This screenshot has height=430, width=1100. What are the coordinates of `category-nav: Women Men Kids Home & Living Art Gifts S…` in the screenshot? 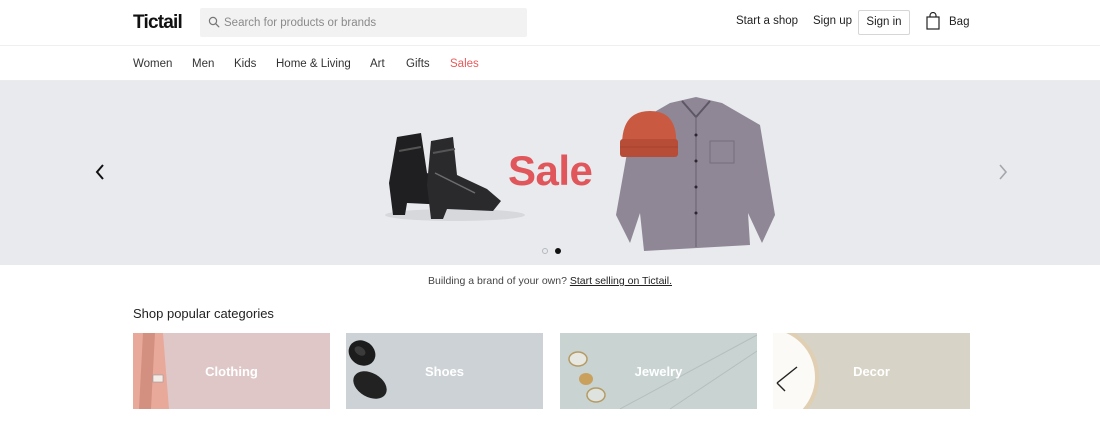 It's located at (550, 64).